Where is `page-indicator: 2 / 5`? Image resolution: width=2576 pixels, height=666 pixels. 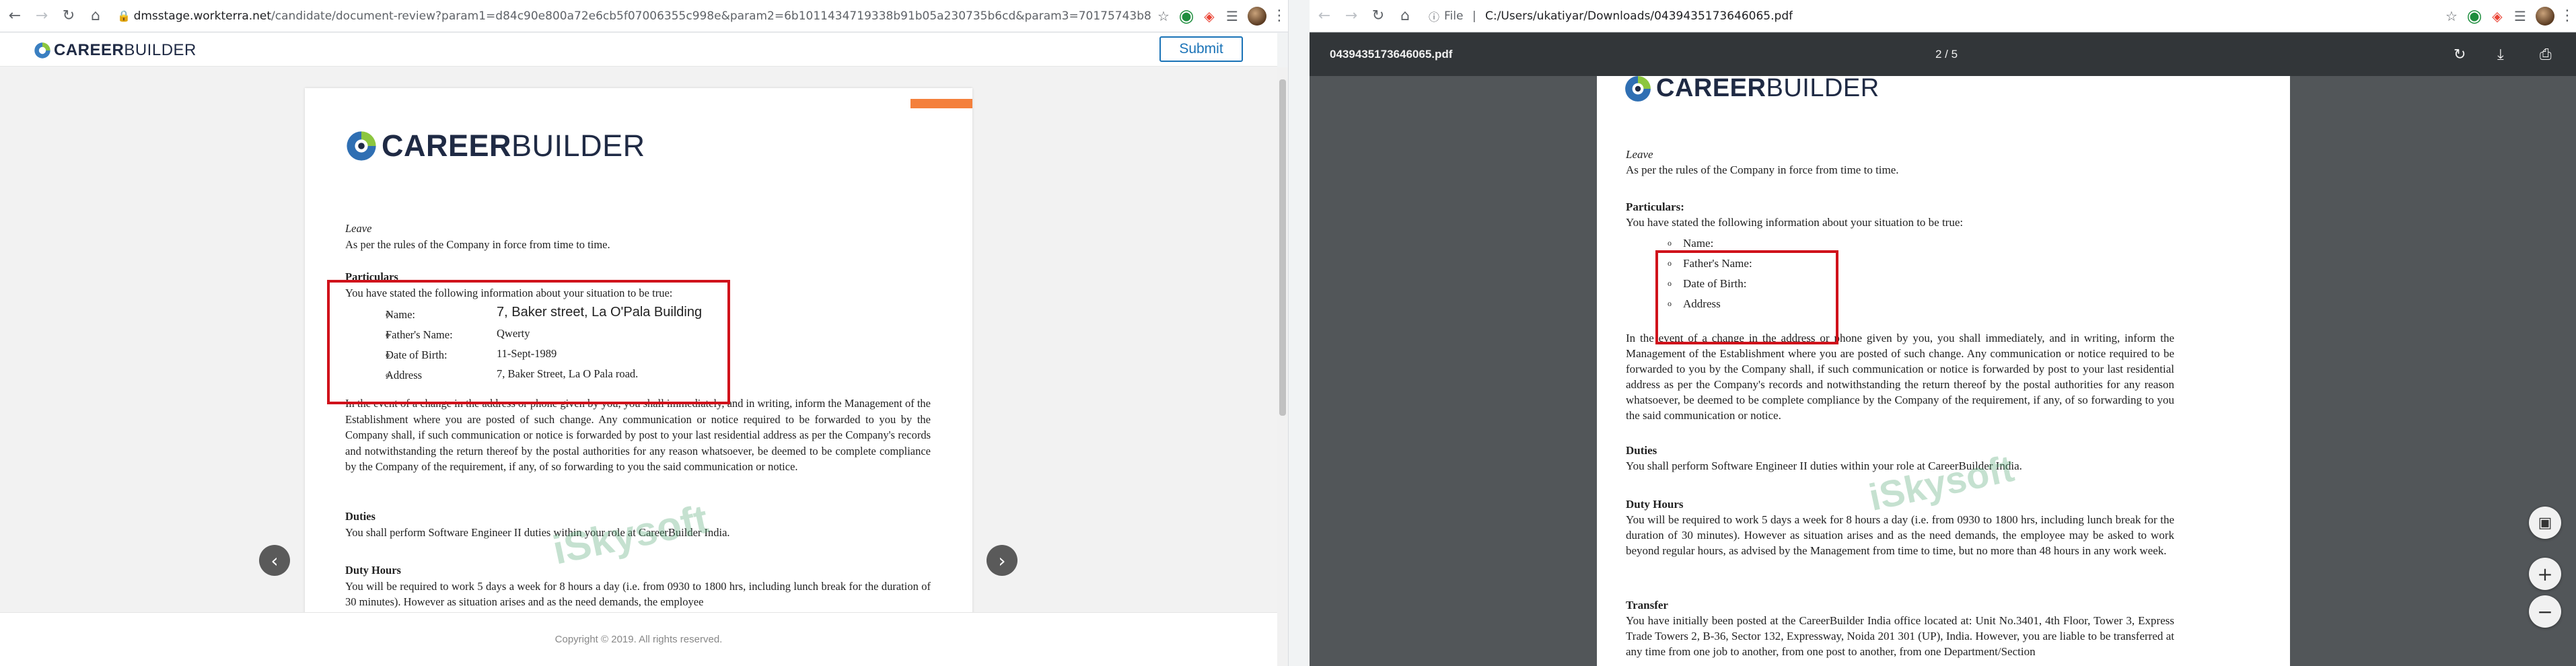 page-indicator: 2 / 5 is located at coordinates (1946, 54).